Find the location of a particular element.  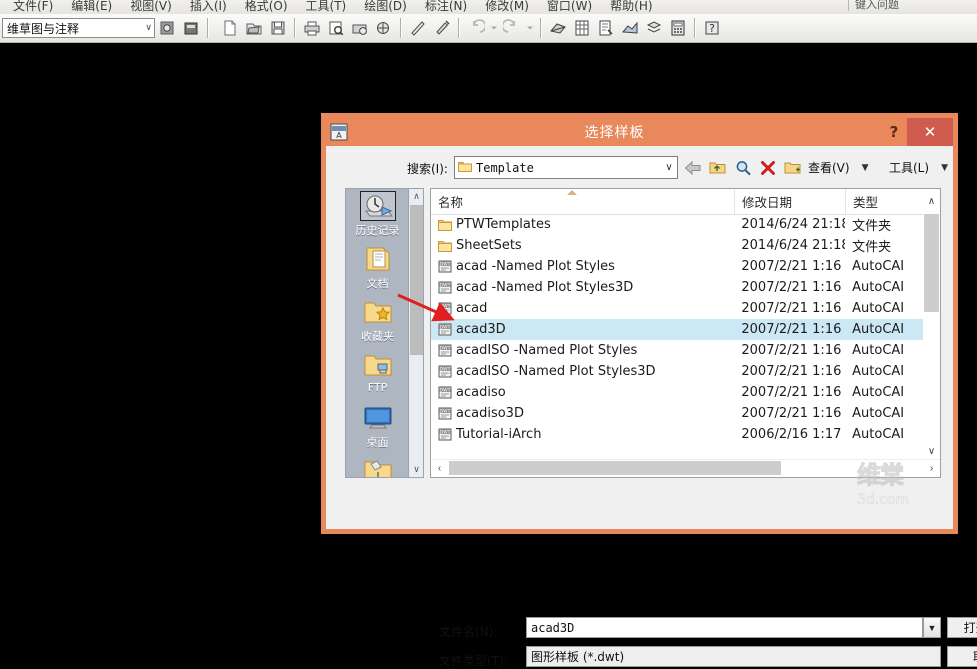

place-item-favorites: 收藏夹 is located at coordinates (377, 321).